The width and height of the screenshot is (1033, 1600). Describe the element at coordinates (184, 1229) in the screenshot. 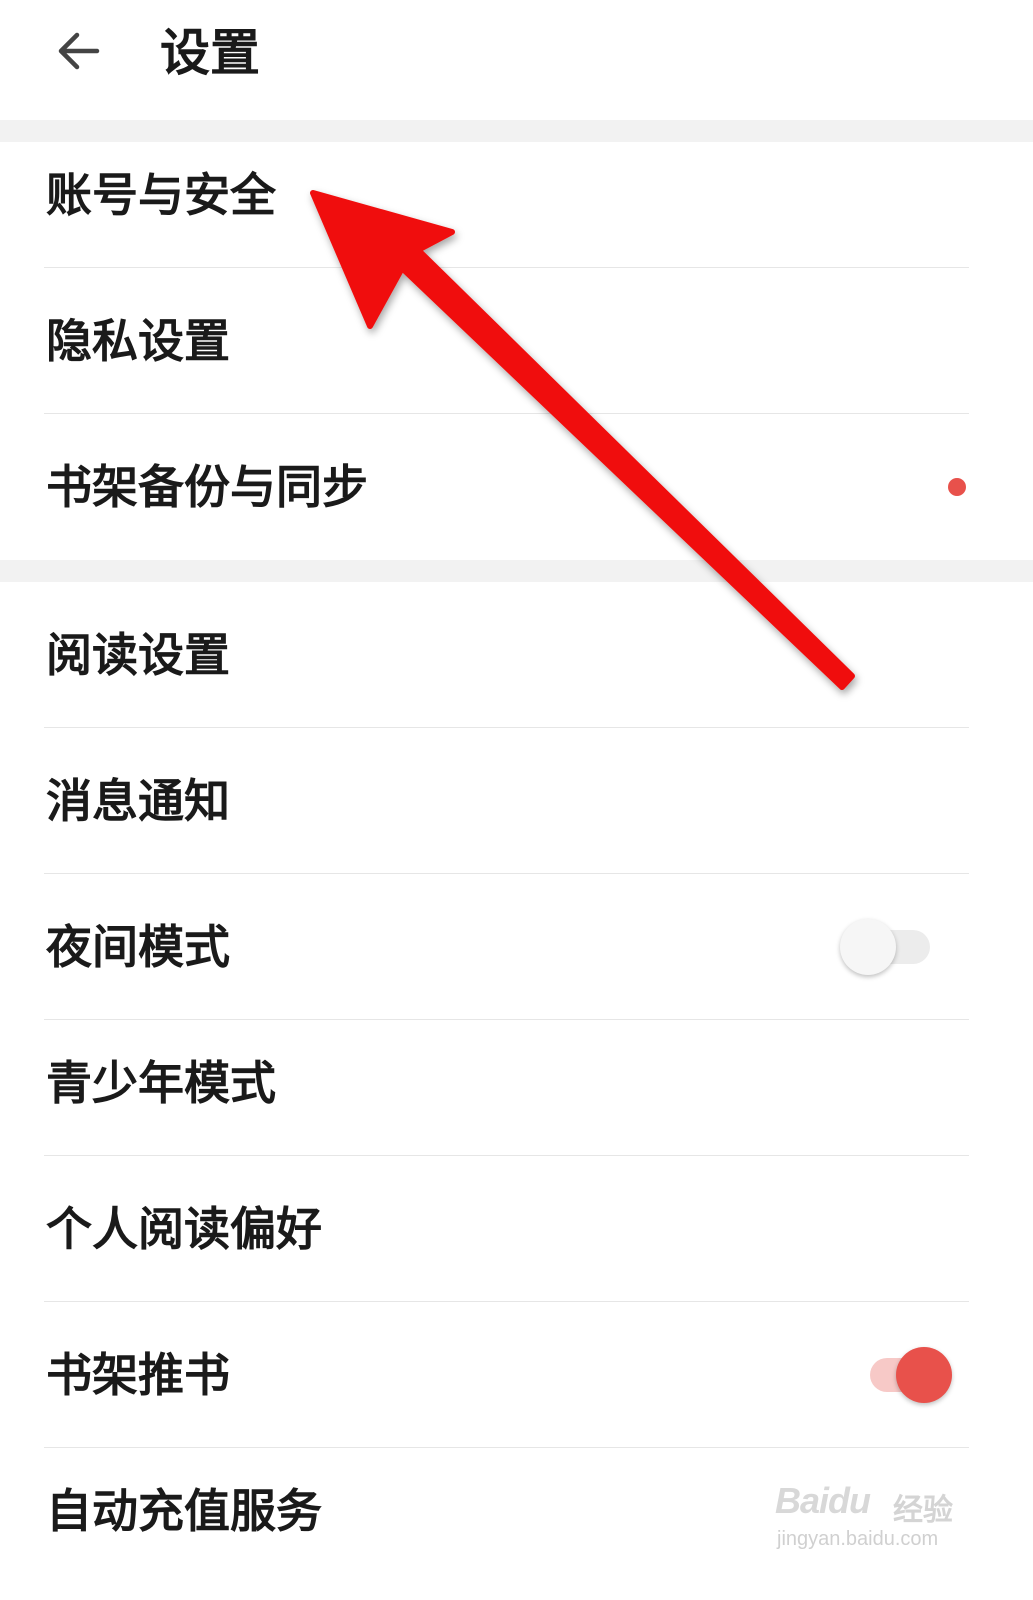

I see `settings-item-label: 个人阅读偏好` at that location.